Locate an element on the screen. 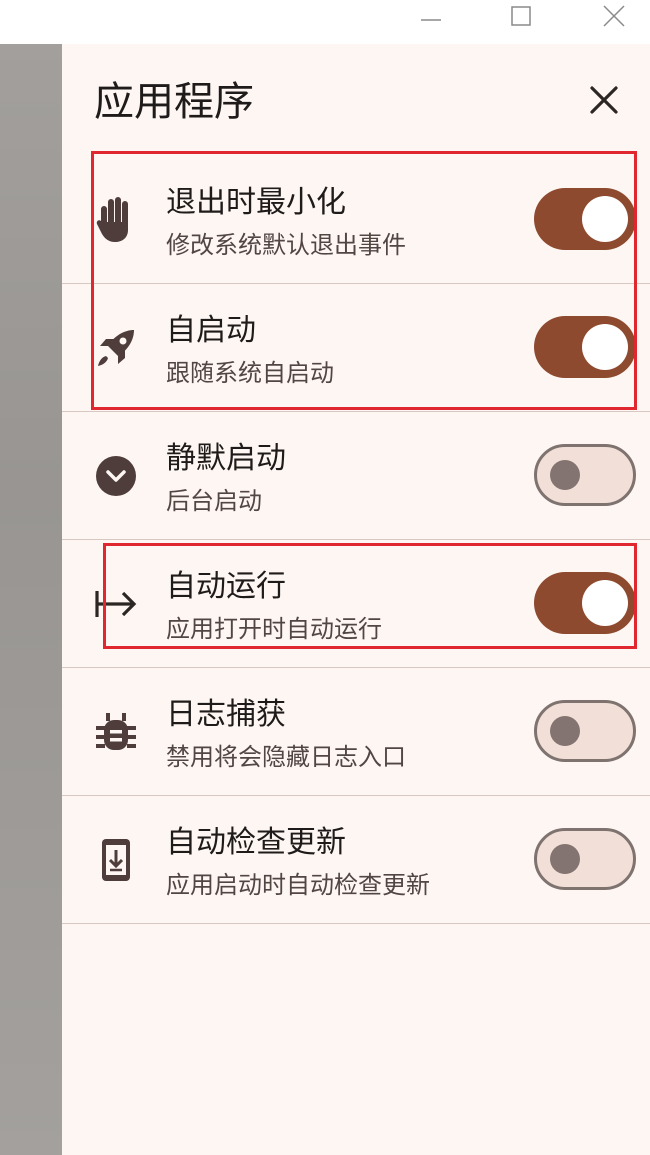  phone-download-icon is located at coordinates (116, 860).